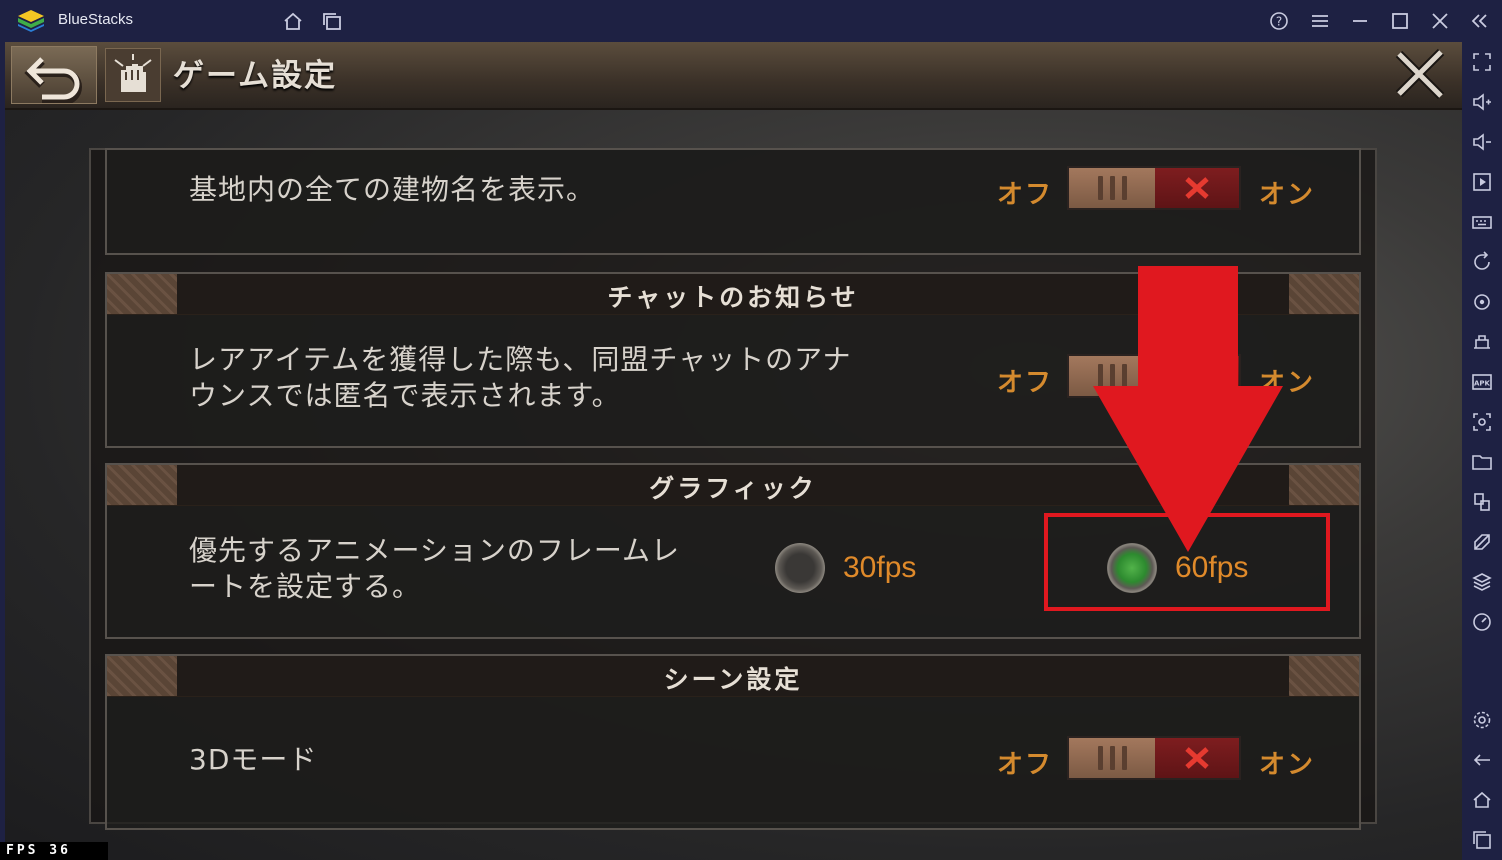 Image resolution: width=1502 pixels, height=860 pixels. What do you see at coordinates (879, 568) in the screenshot?
I see `option-30fps-label: 30fps` at bounding box center [879, 568].